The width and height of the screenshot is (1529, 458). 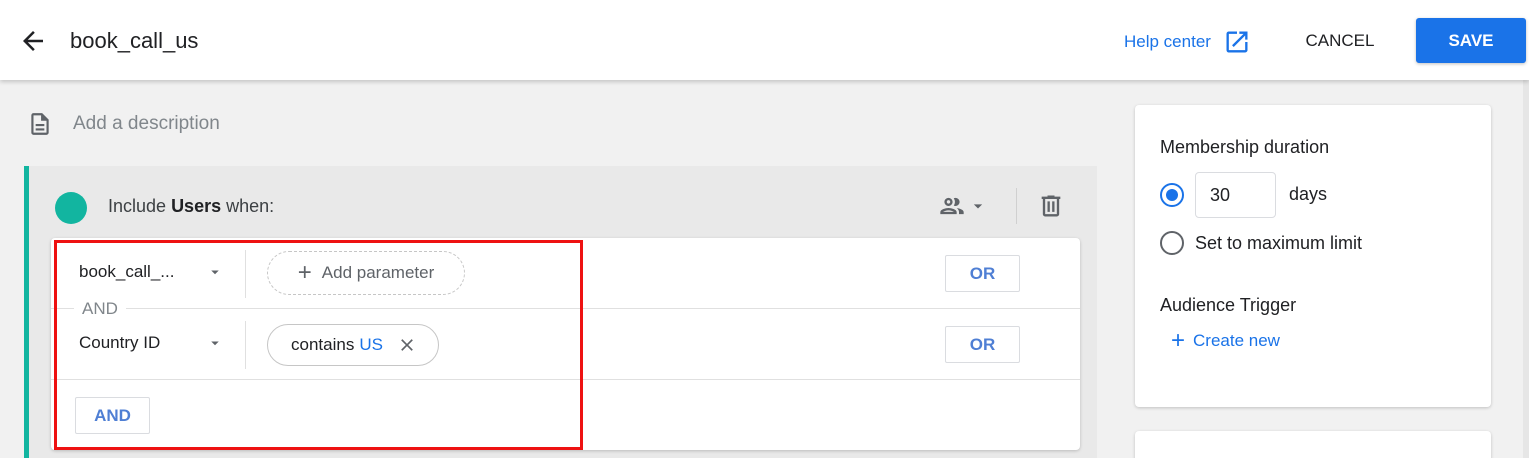 I want to click on back-arrow-icon, so click(x=33, y=41).